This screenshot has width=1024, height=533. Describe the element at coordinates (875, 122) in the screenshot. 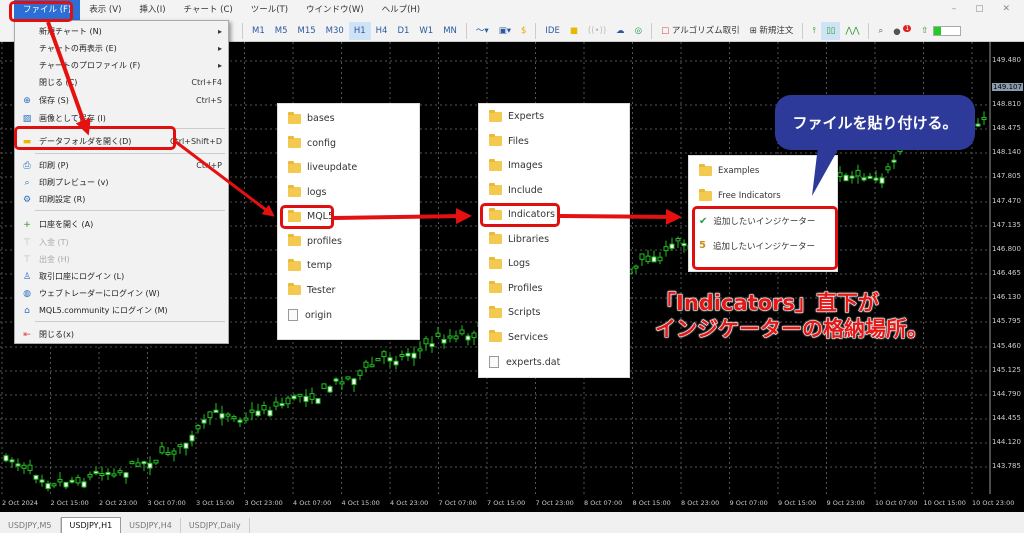

I see `callout-bubble: ファイルを貼り付ける。` at that location.